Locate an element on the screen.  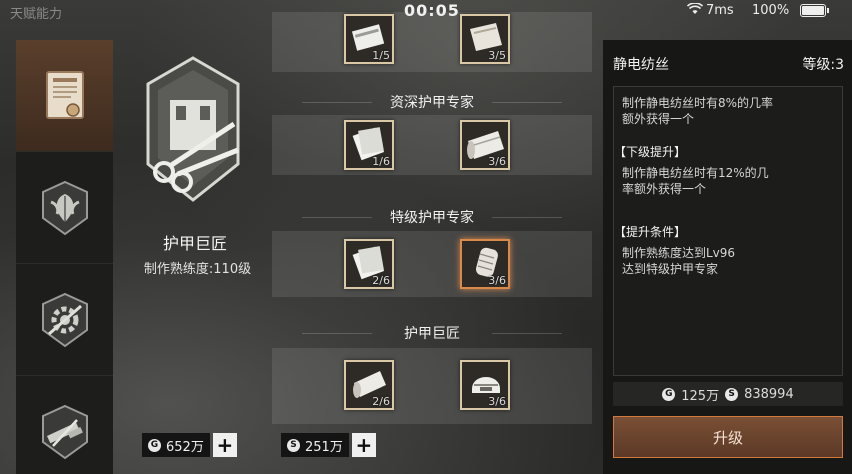
next-level-line: 率额外获得一个 is located at coordinates (664, 189).